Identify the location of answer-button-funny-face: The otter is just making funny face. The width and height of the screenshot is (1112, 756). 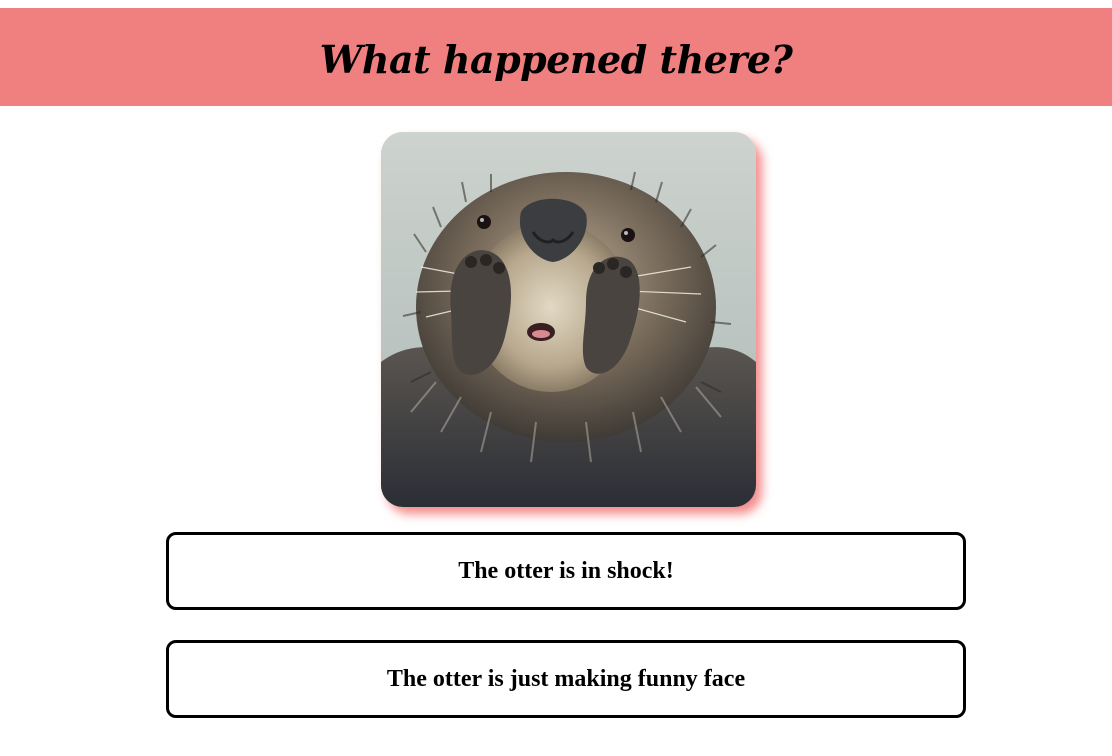
(566, 679).